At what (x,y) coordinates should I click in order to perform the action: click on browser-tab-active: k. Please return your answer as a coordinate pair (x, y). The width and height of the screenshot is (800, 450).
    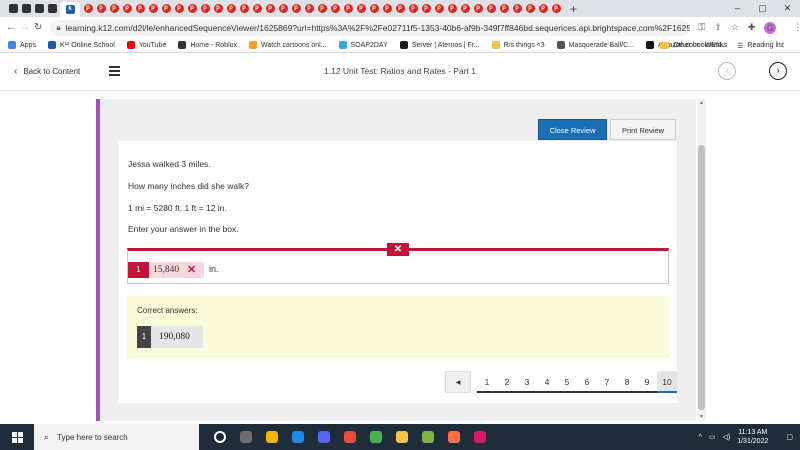
    Looking at the image, I should click on (70, 9).